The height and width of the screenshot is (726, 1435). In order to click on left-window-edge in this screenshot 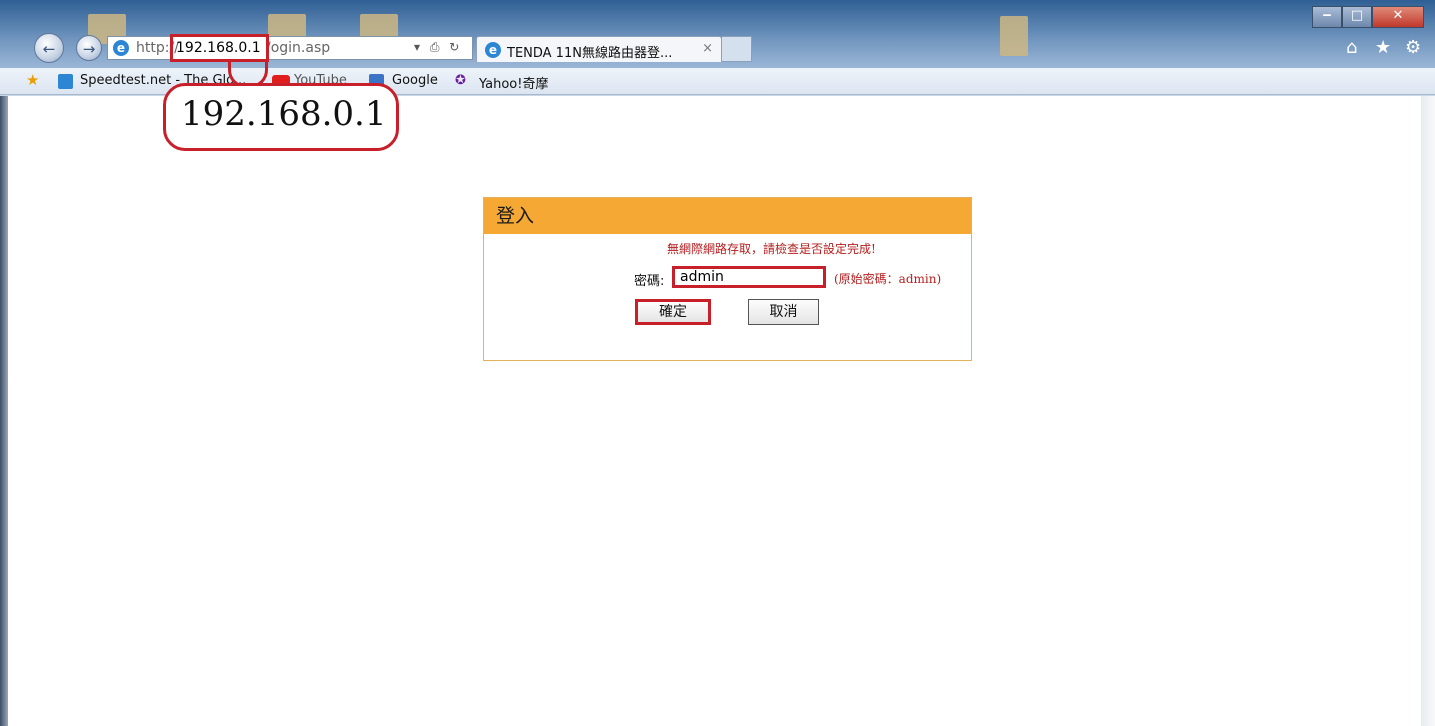, I will do `click(4, 411)`.